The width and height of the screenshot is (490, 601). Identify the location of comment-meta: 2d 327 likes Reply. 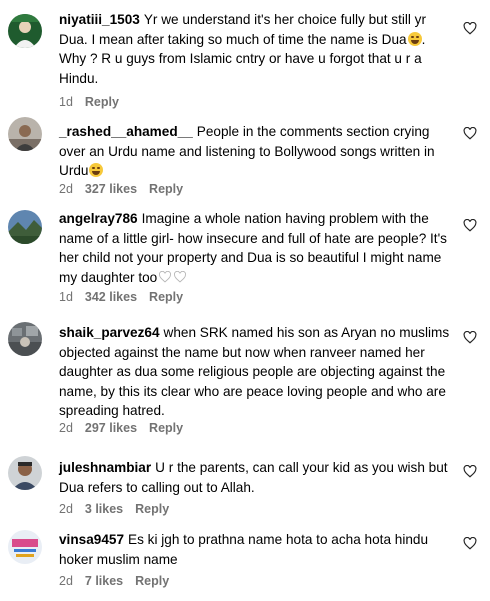
(127, 189).